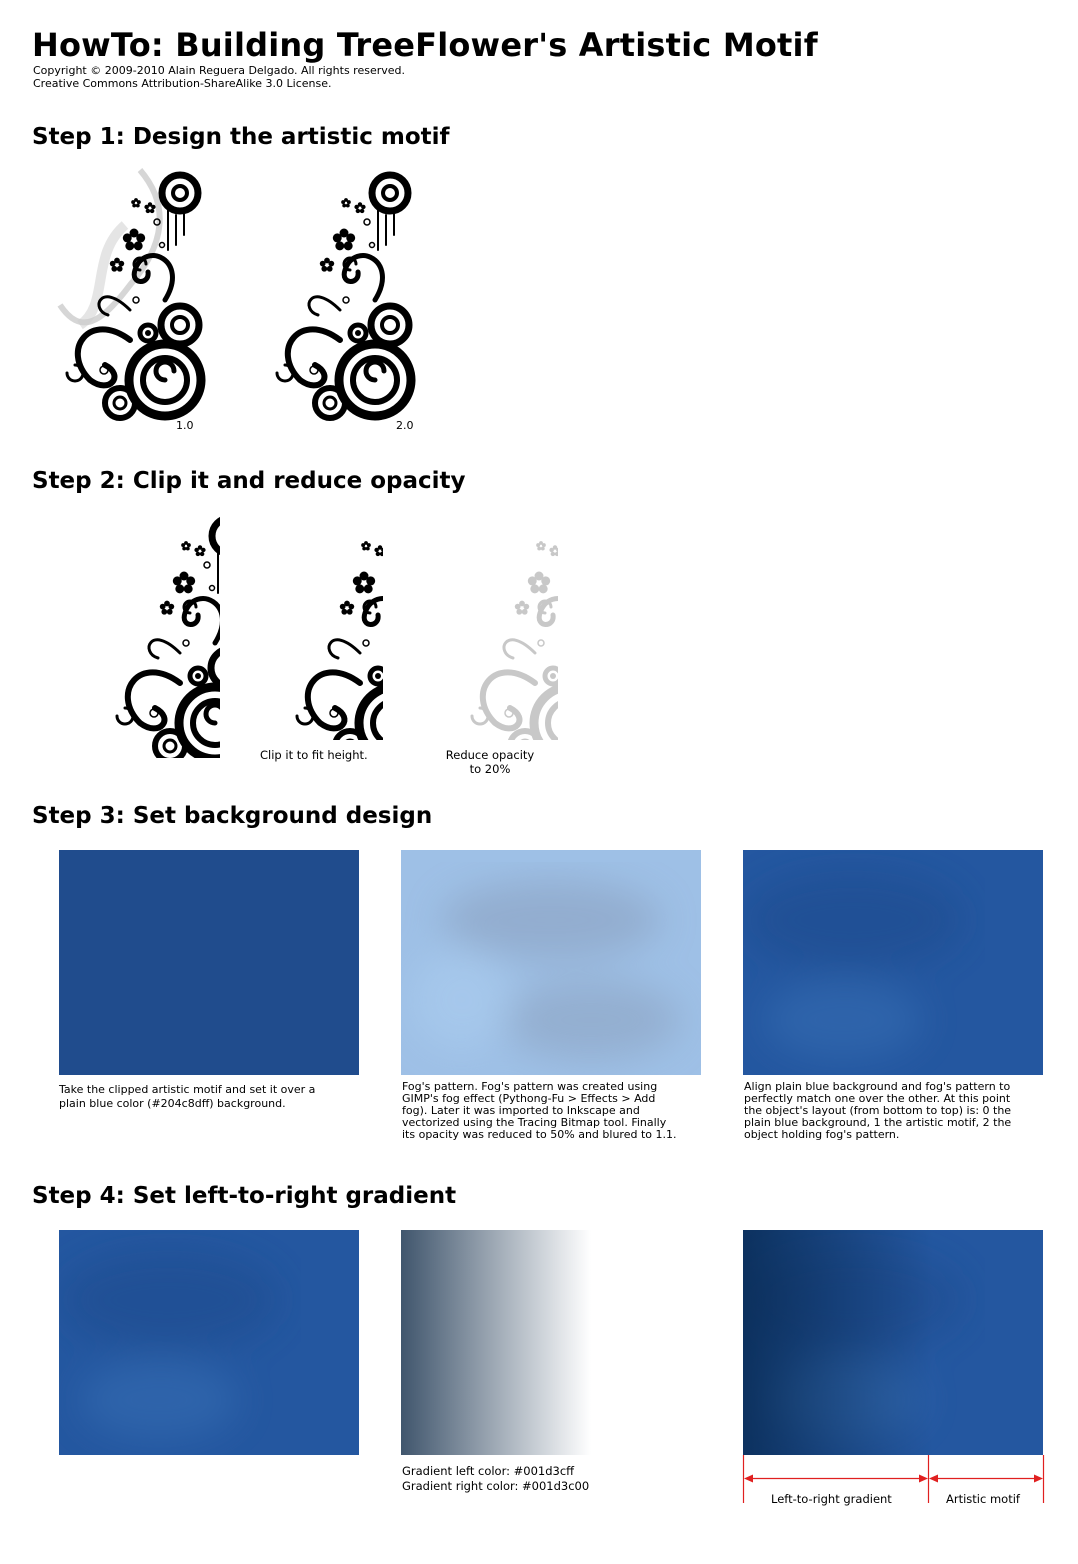  Describe the element at coordinates (185, 425) in the screenshot. I see `version-label-1: 1.0` at that location.